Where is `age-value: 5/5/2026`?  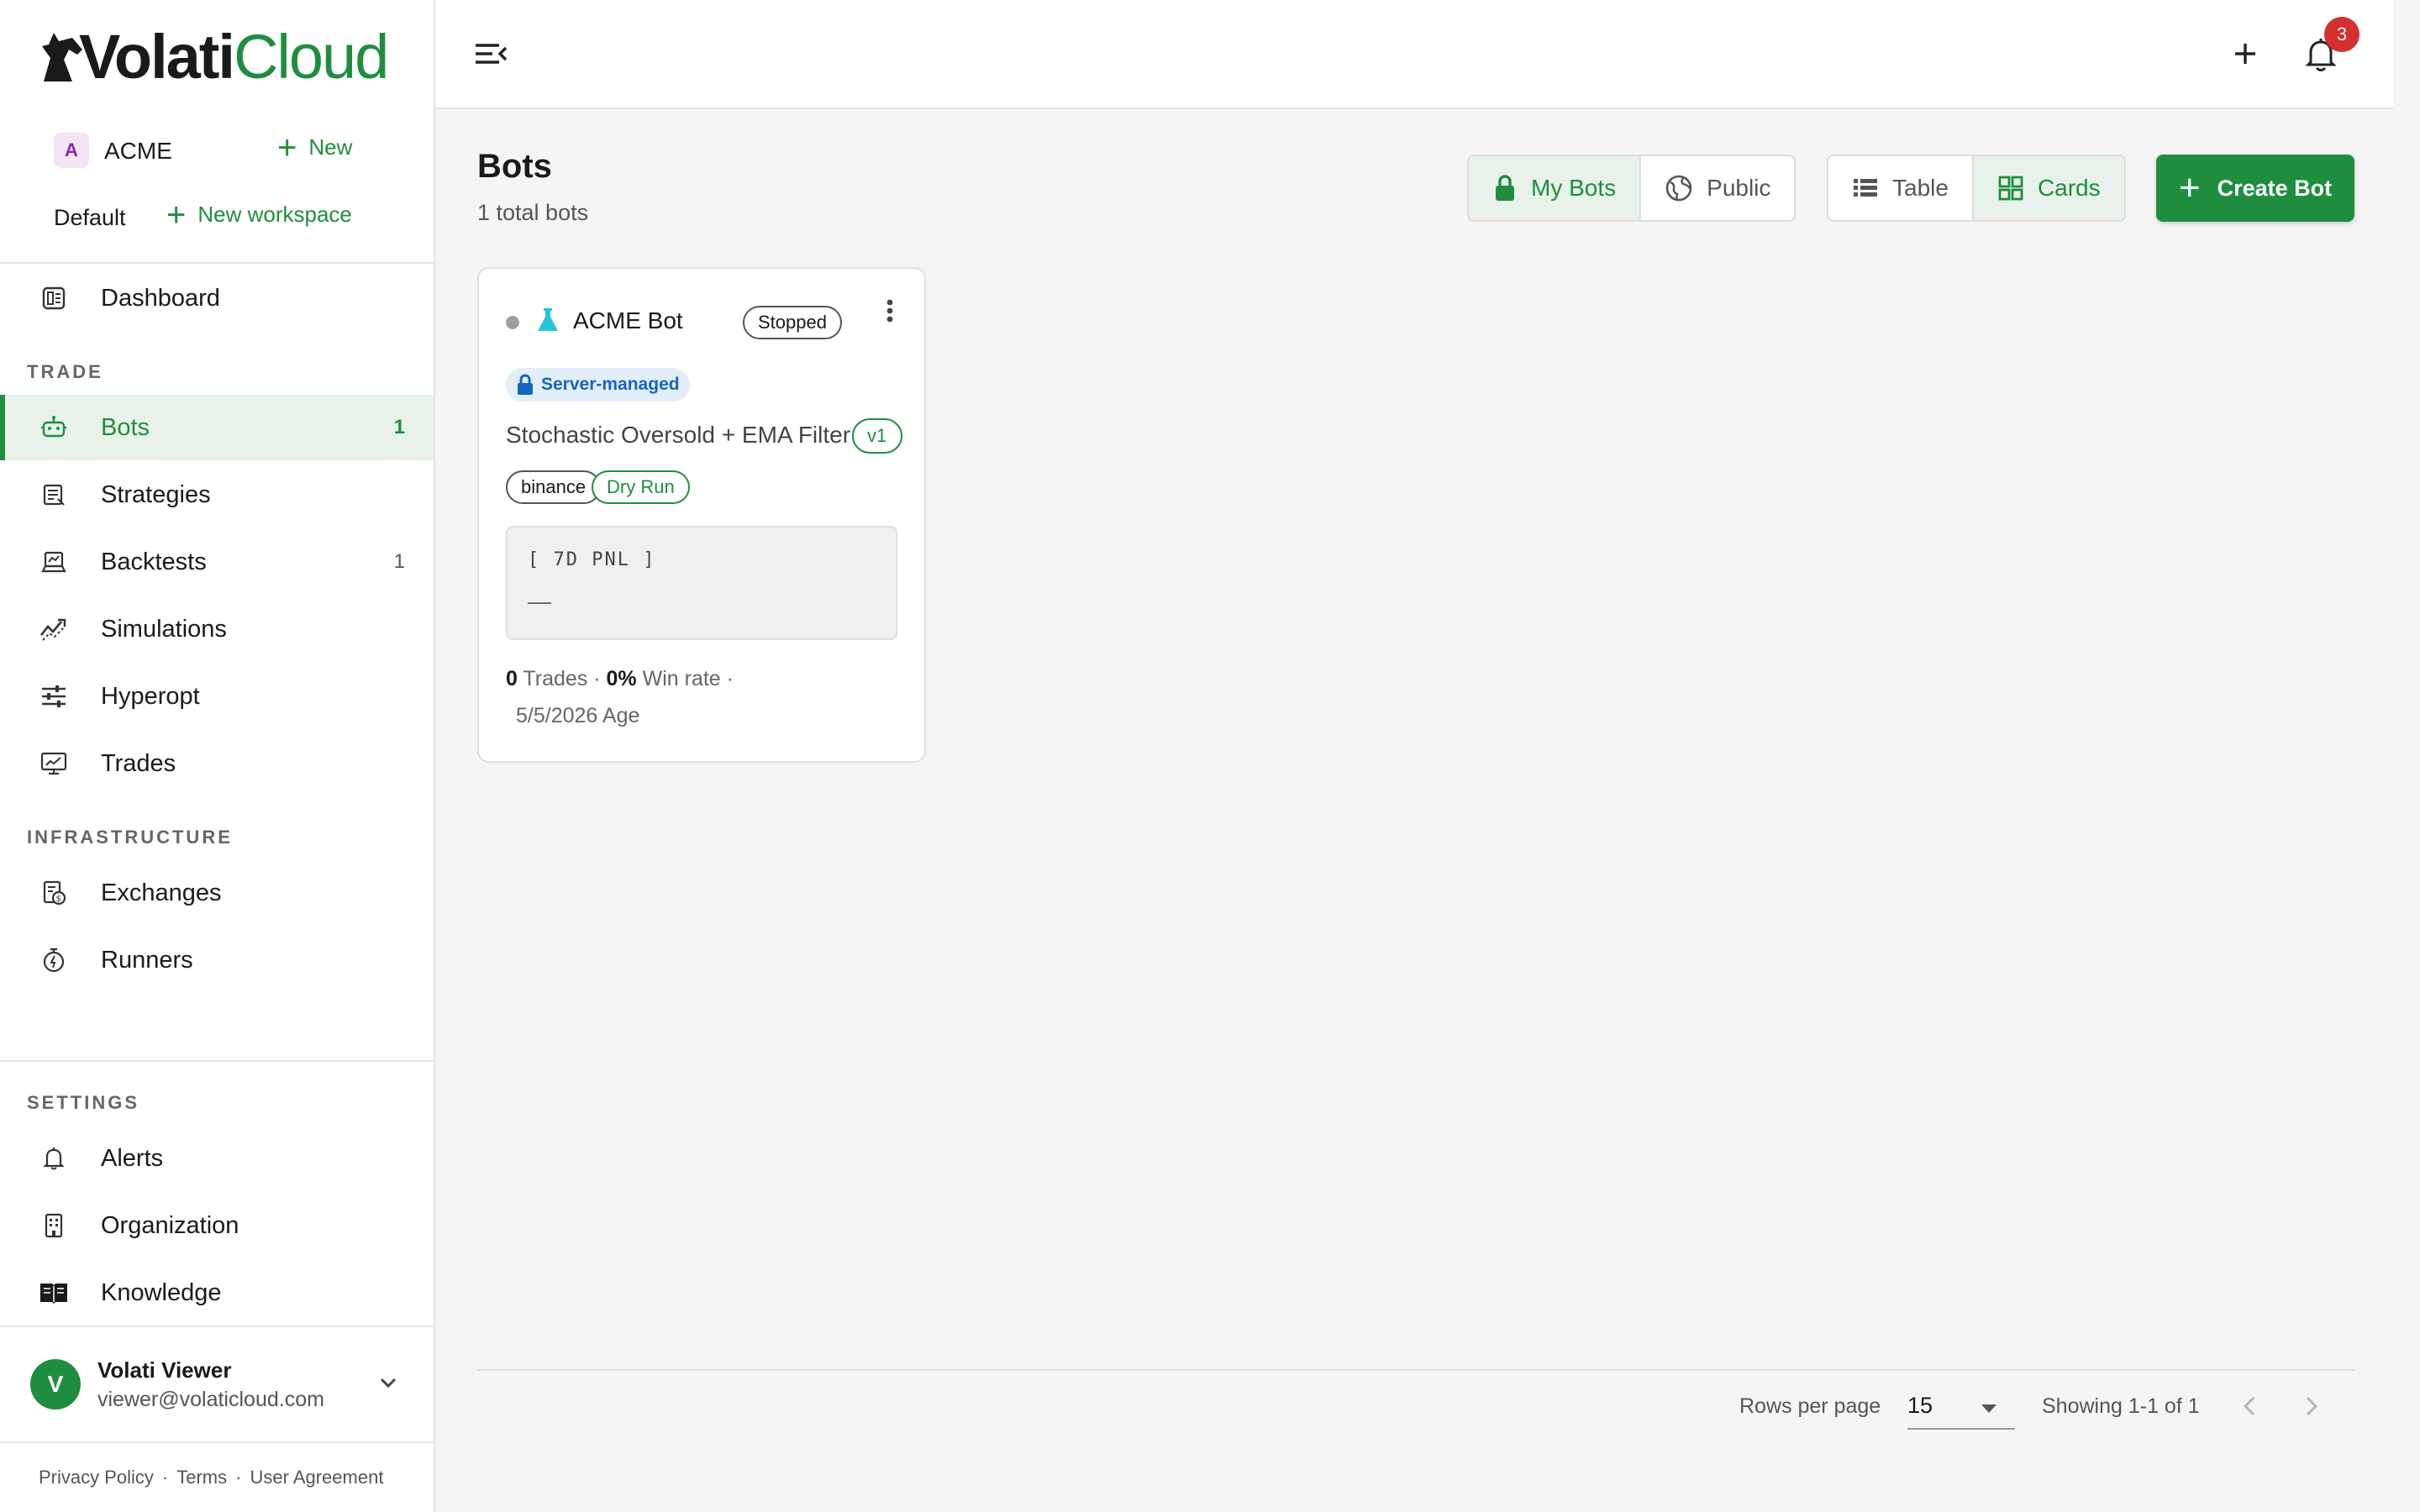
age-value: 5/5/2026 is located at coordinates (557, 715).